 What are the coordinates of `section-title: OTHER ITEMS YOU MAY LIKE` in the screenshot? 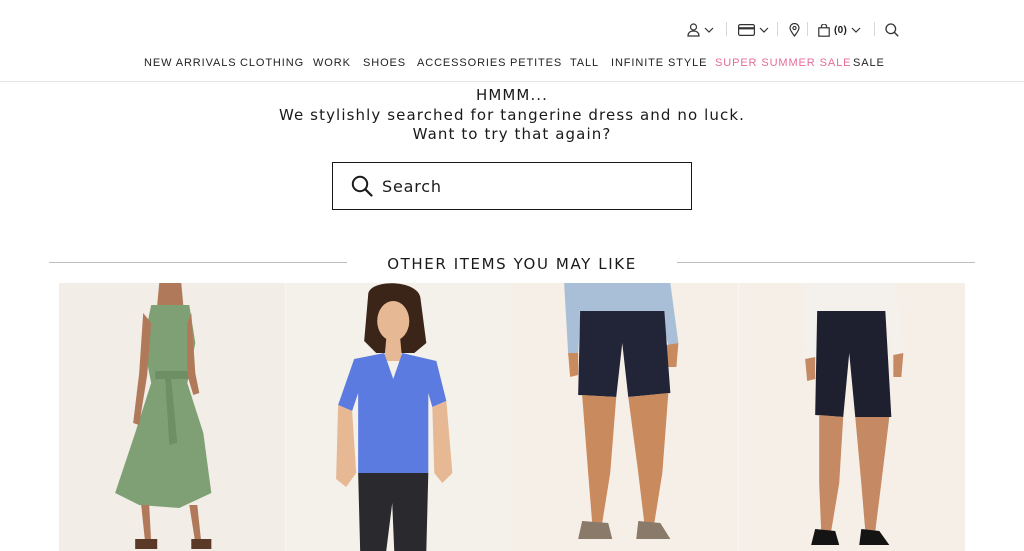 It's located at (512, 264).